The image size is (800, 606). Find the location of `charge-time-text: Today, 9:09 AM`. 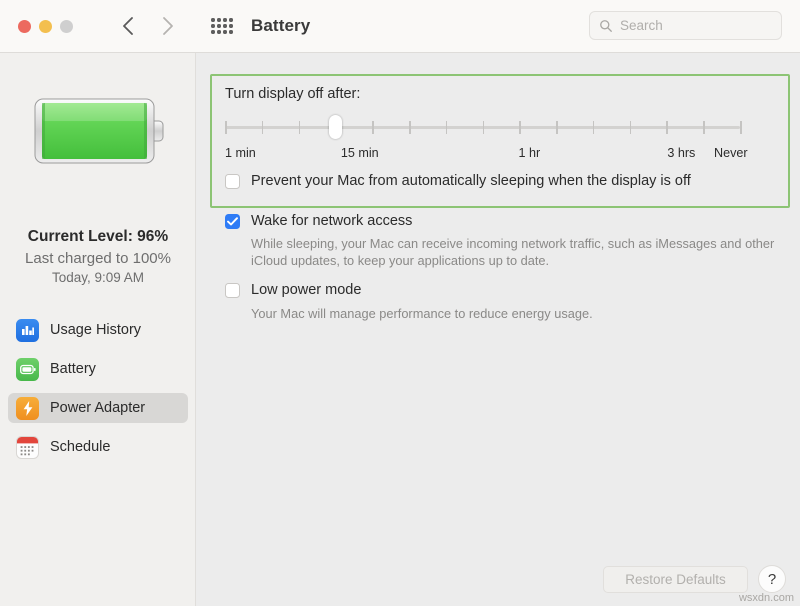

charge-time-text: Today, 9:09 AM is located at coordinates (98, 277).